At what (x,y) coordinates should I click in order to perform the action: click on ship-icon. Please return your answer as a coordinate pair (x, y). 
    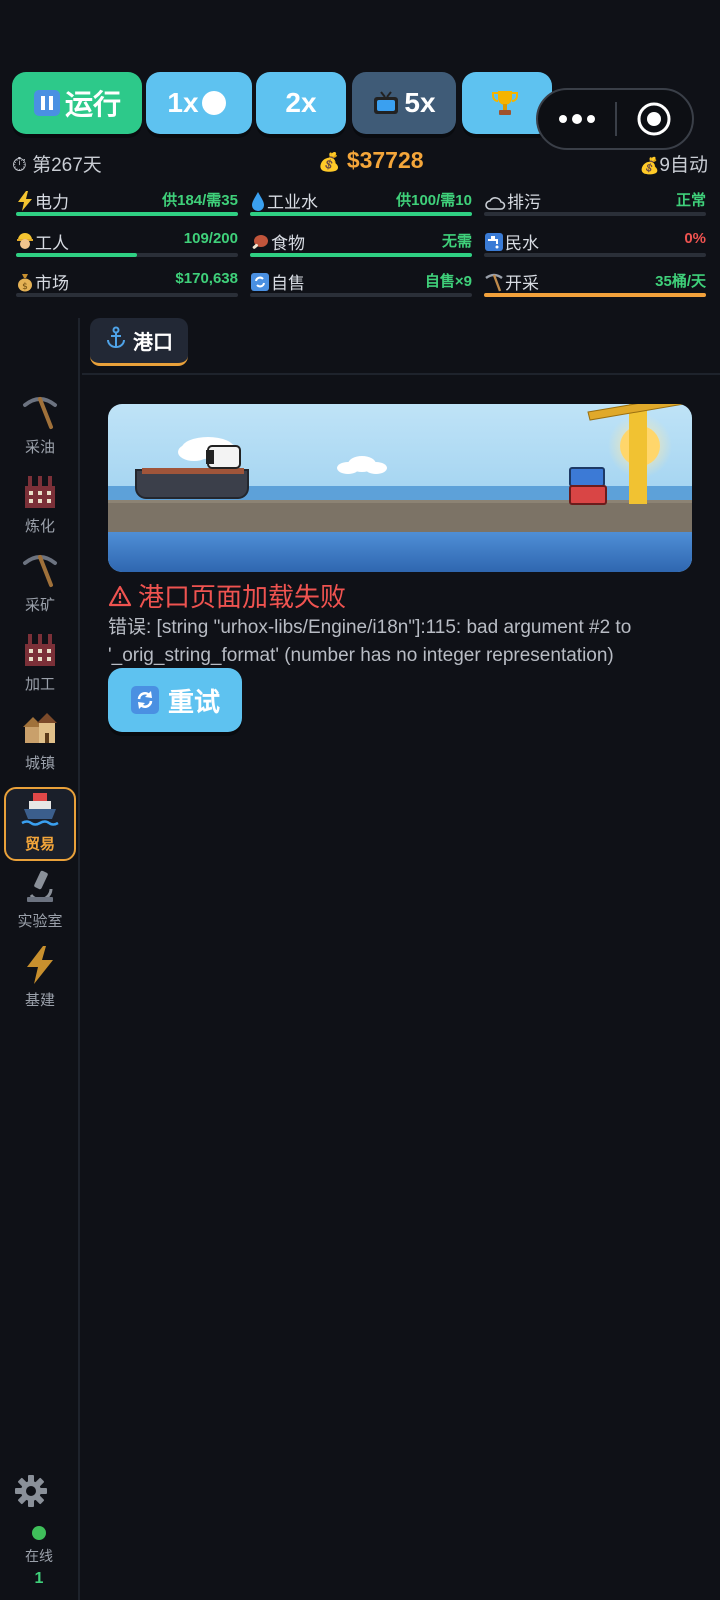
    Looking at the image, I should click on (40, 809).